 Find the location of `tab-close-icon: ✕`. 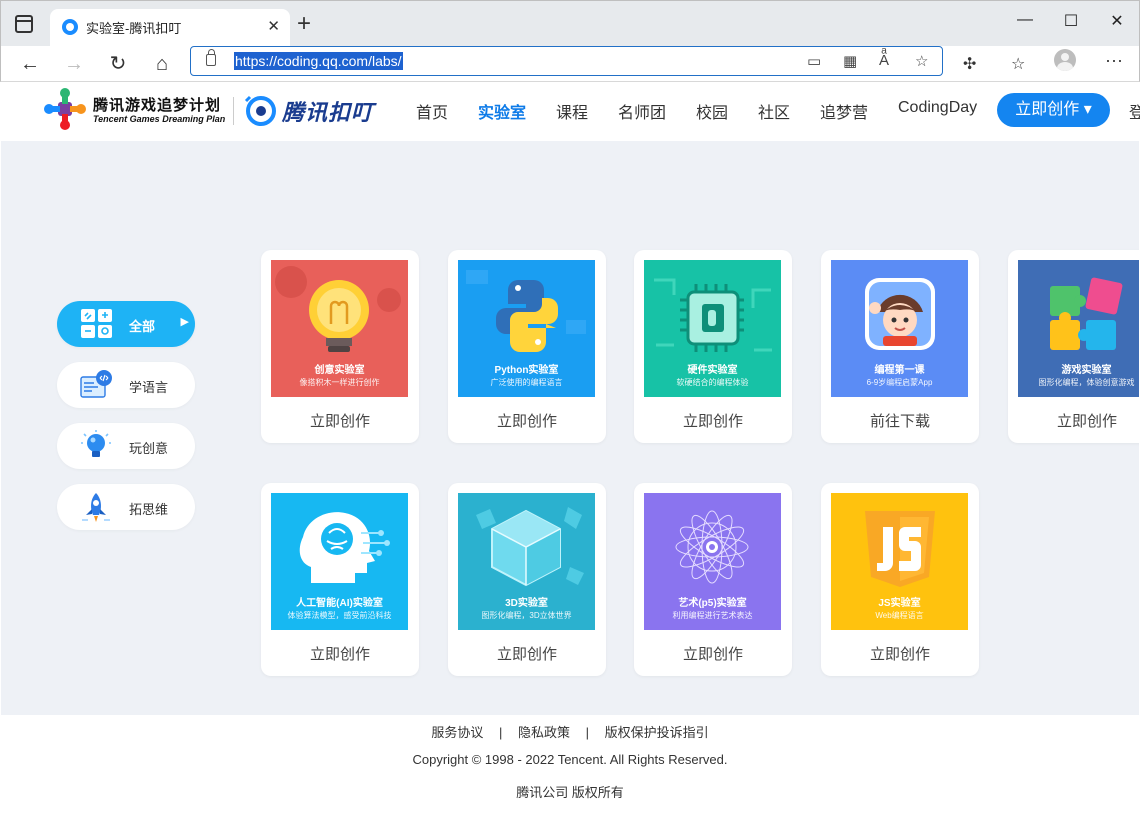

tab-close-icon: ✕ is located at coordinates (273, 26).